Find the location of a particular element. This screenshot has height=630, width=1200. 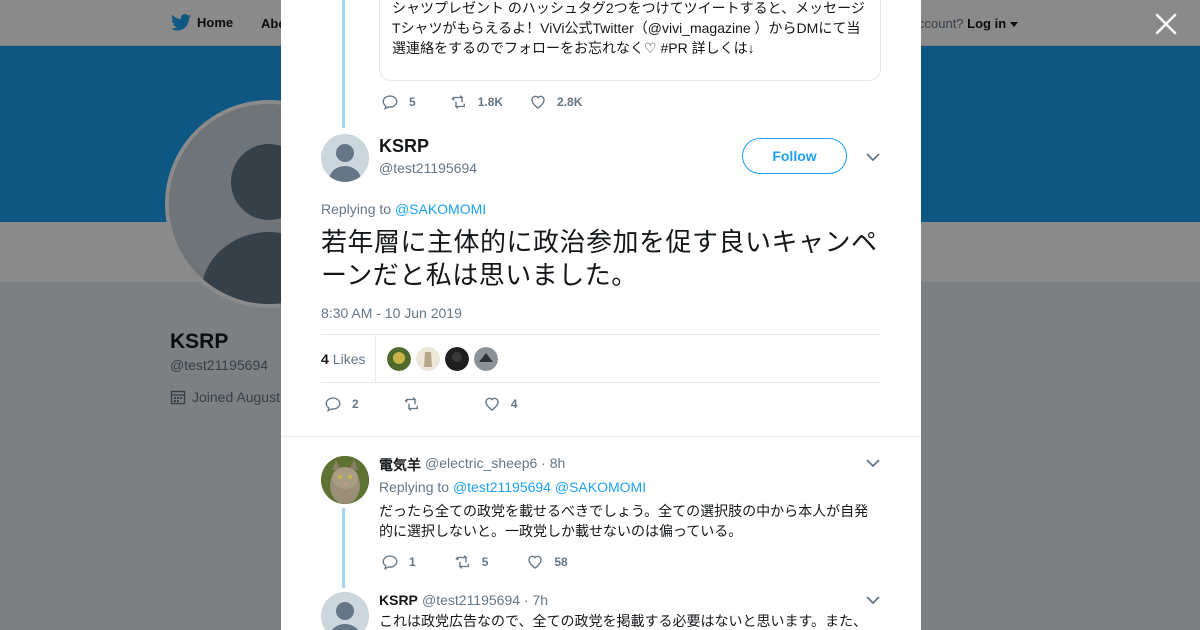

retweet-action is located at coordinates (417, 404).